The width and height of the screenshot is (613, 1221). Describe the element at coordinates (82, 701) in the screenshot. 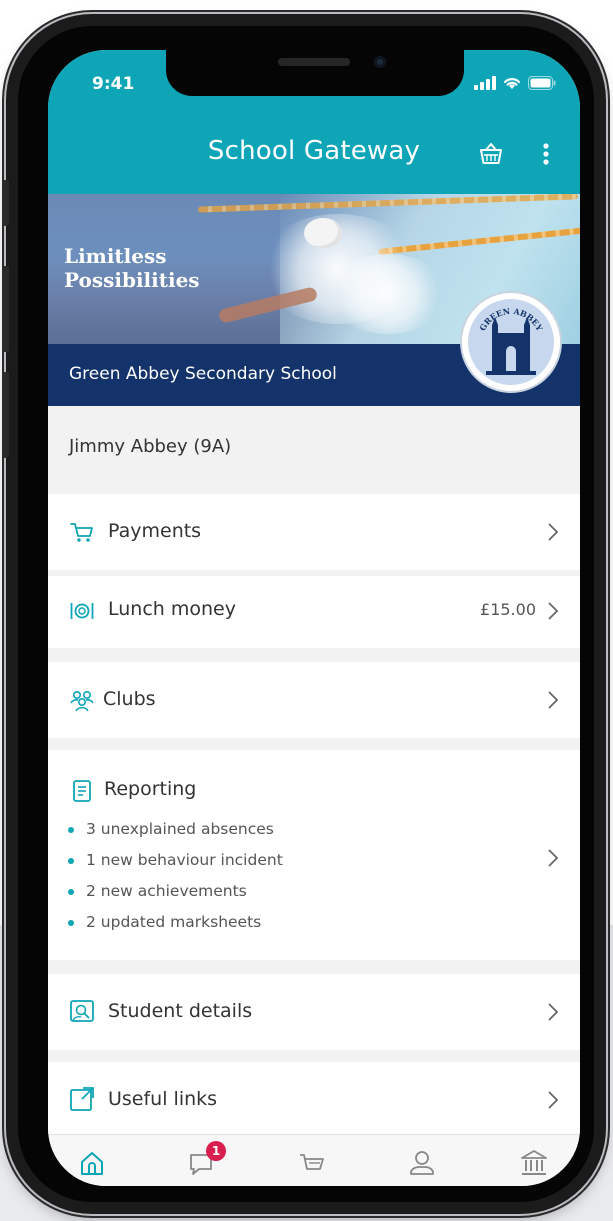

I see `group-icon` at that location.